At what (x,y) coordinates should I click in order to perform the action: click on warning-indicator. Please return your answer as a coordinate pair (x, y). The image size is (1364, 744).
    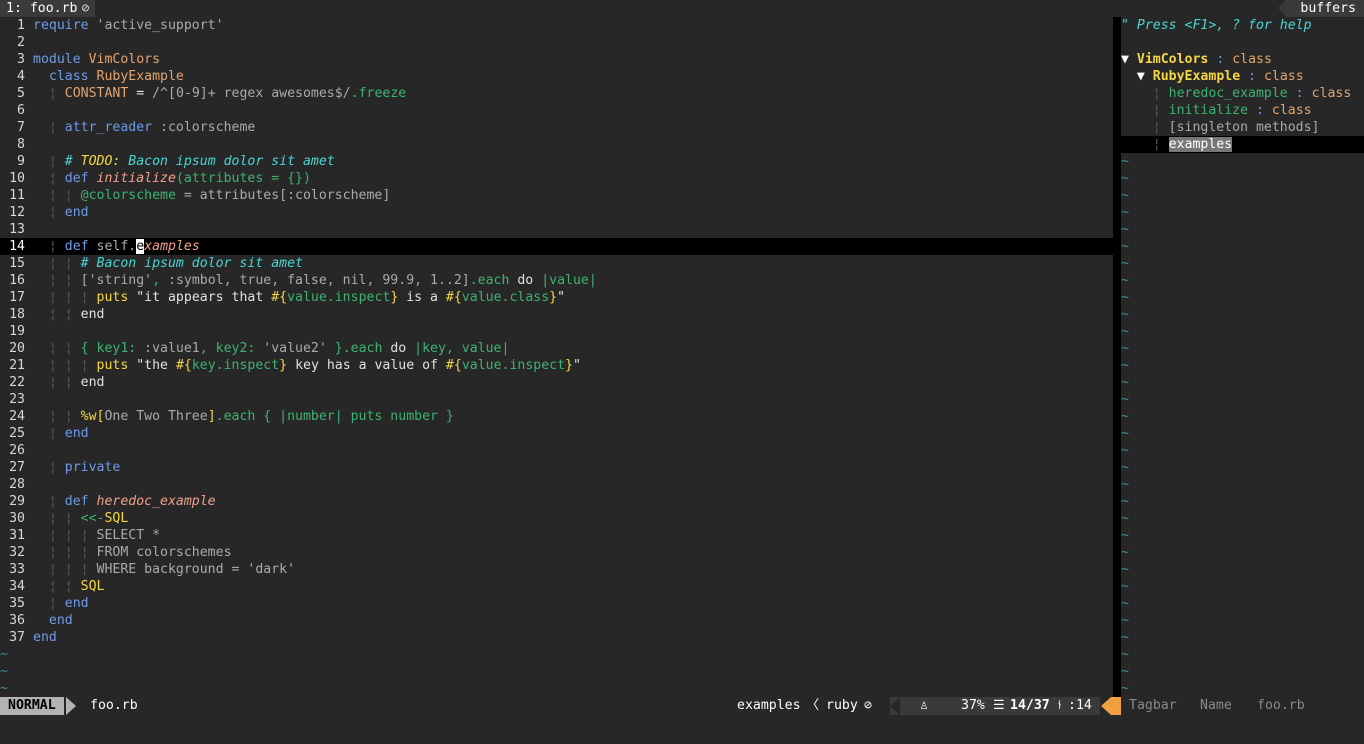
    Looking at the image, I should click on (1116, 706).